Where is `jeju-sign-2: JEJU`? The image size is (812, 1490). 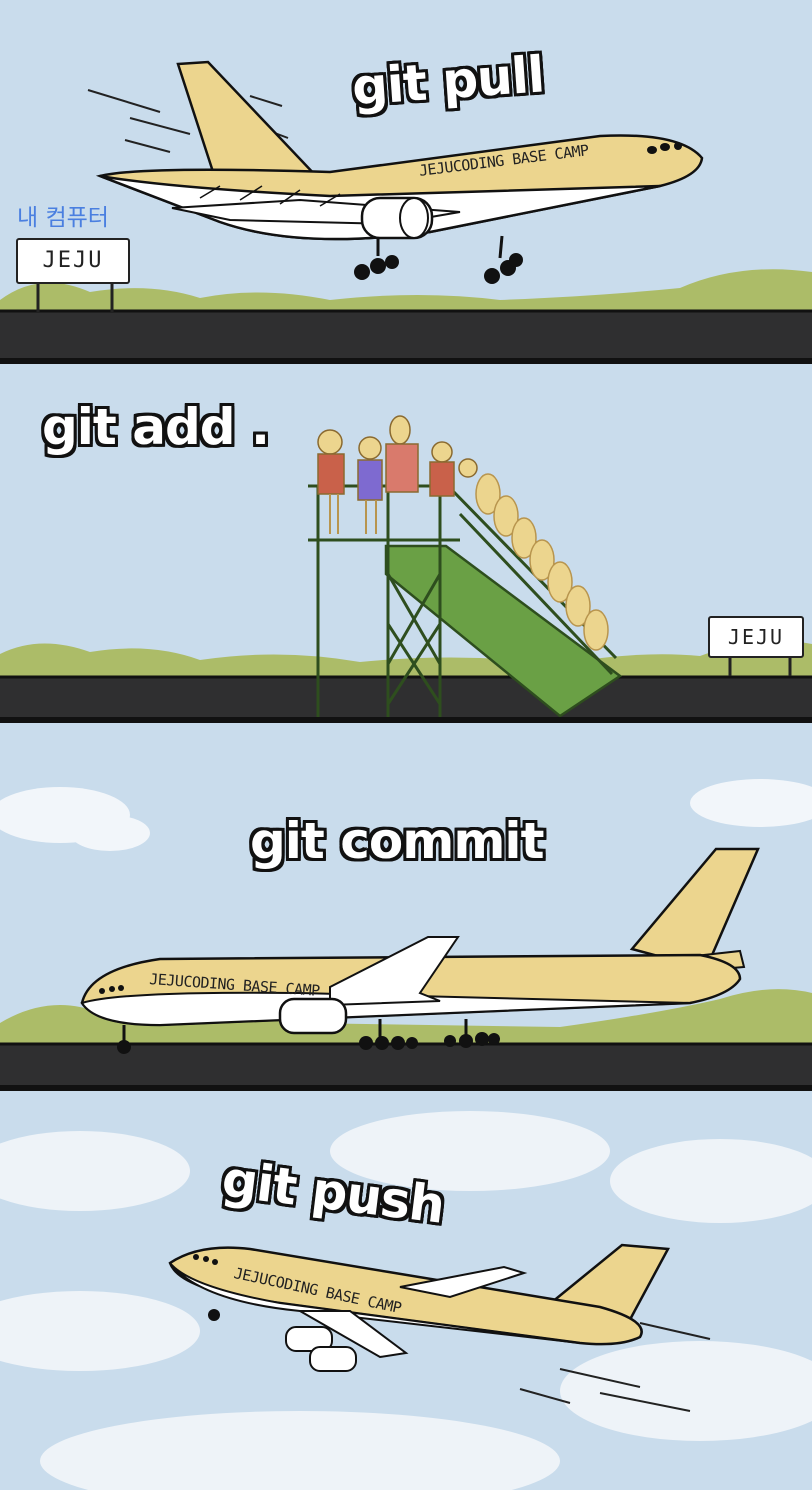 jeju-sign-2: JEJU is located at coordinates (756, 637).